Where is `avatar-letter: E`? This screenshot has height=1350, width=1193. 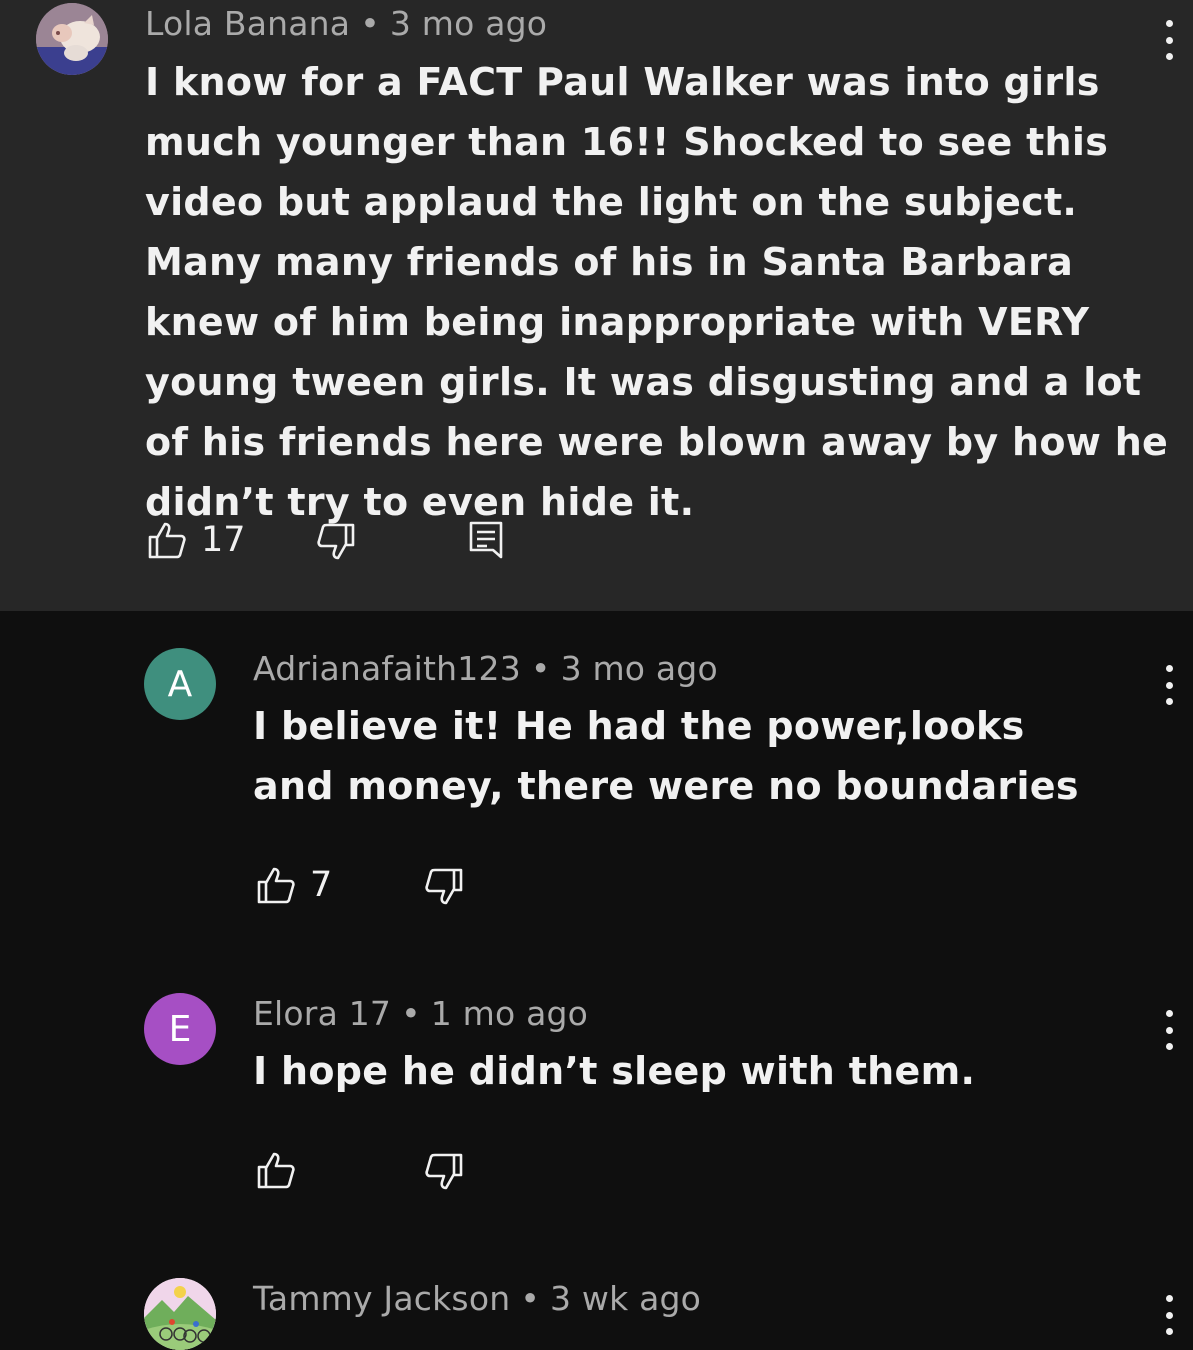
avatar-letter: E is located at coordinates (180, 1029).